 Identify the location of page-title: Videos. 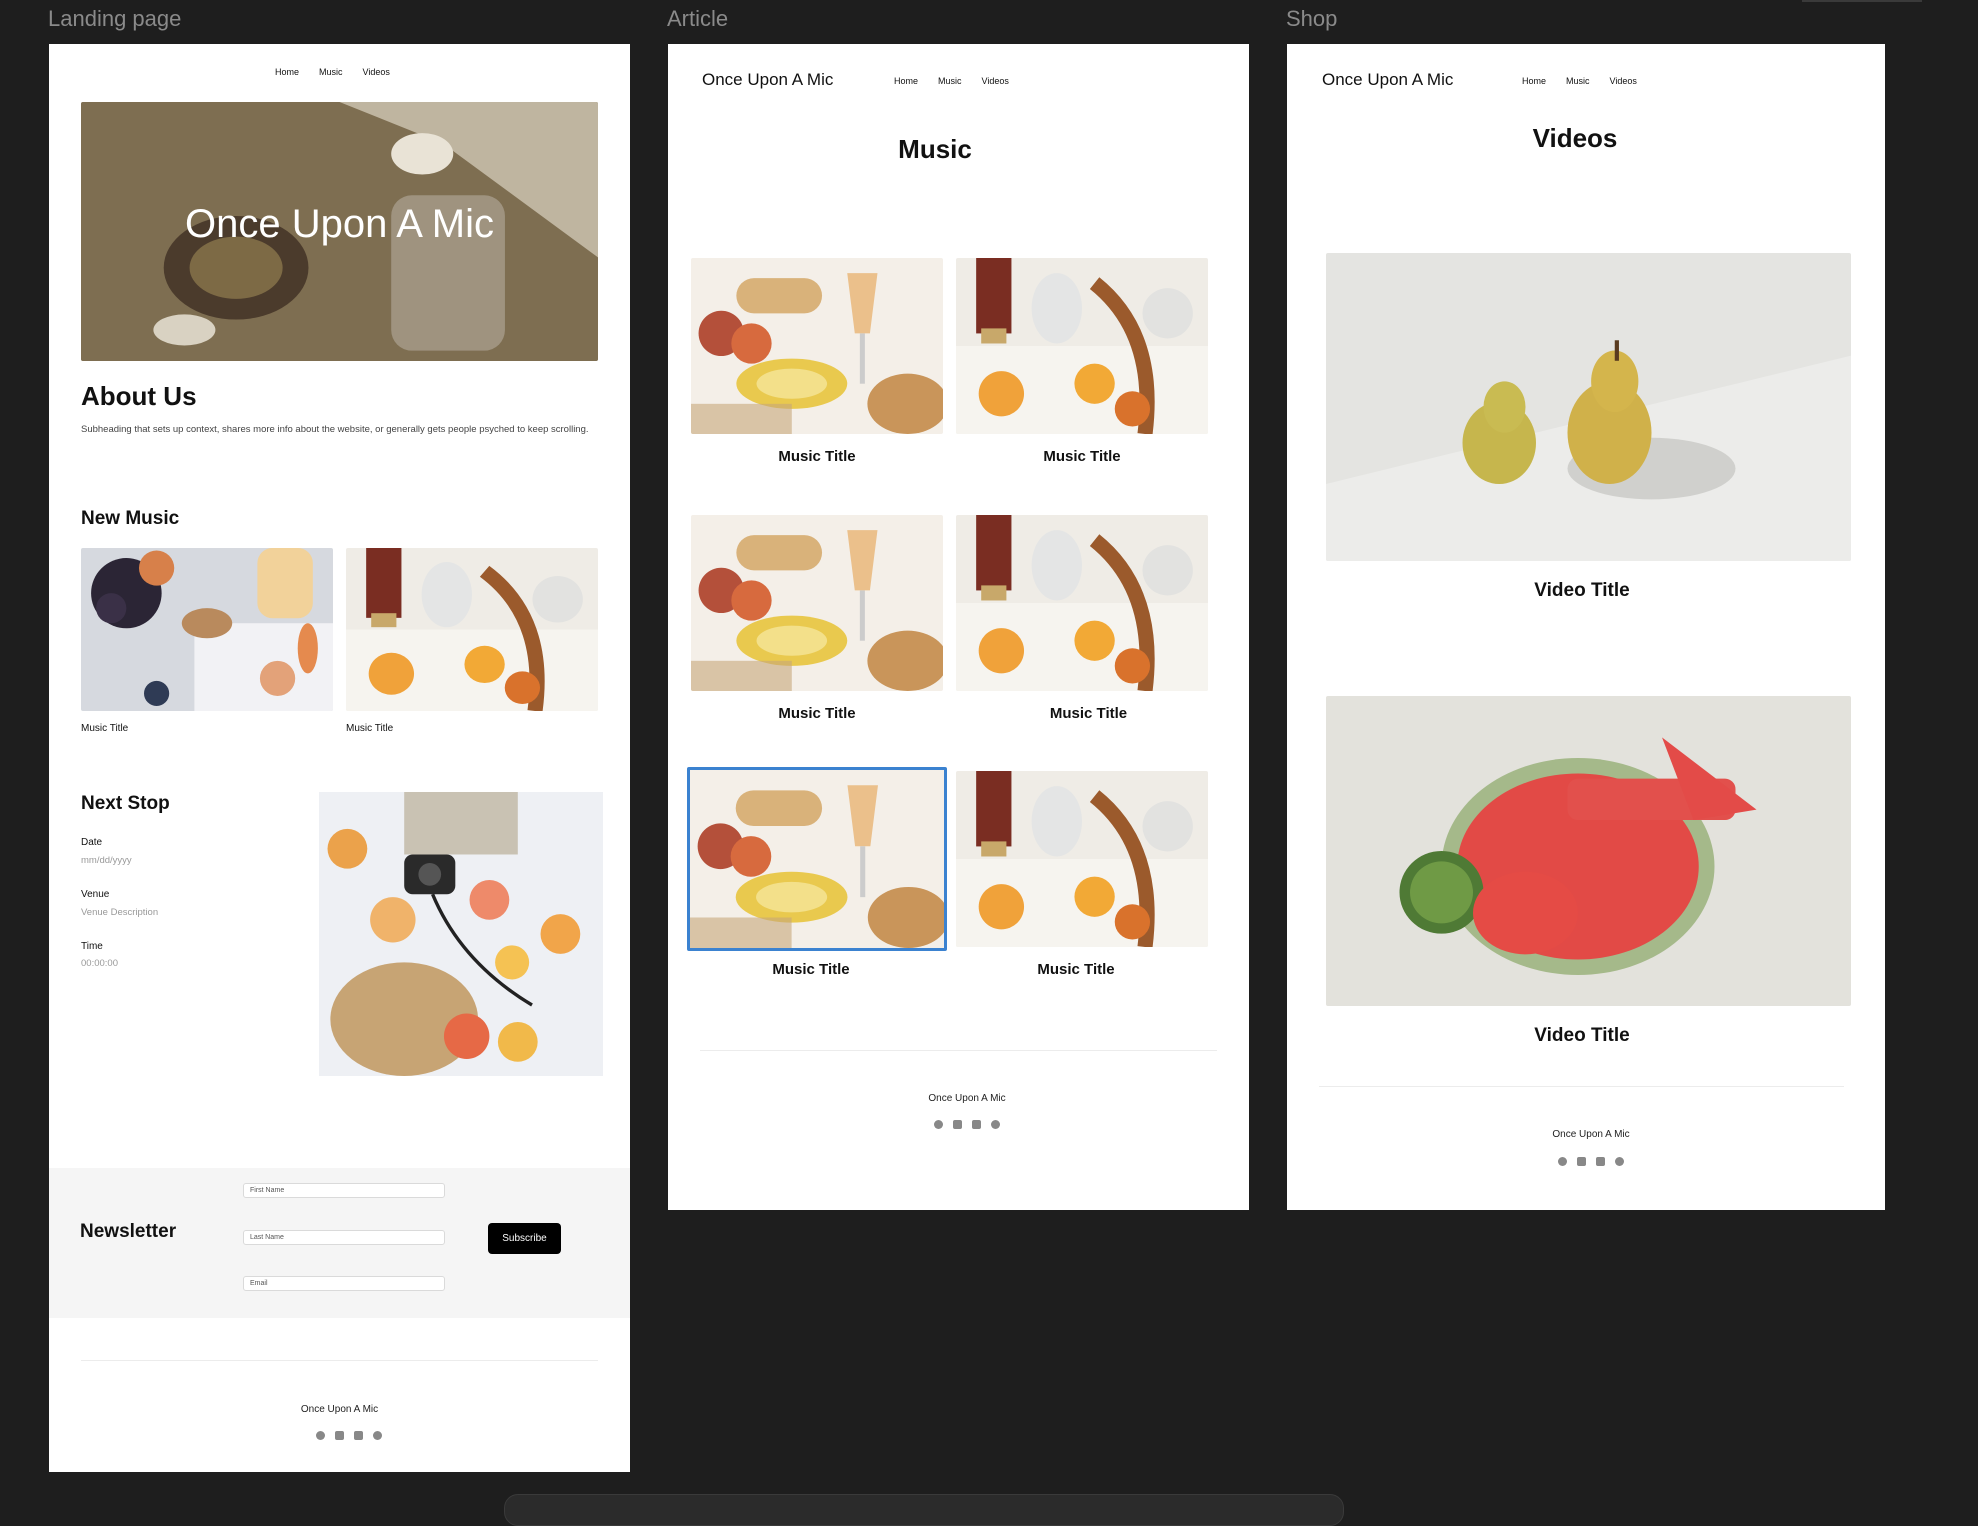
(1575, 138).